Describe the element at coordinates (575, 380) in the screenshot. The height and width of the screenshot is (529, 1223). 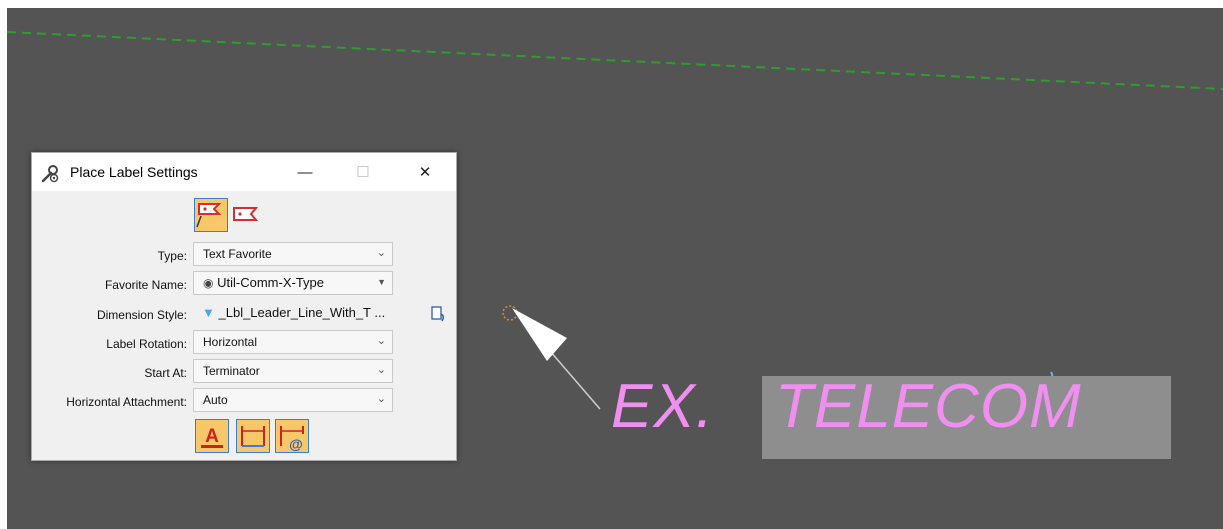
I see `leader-line` at that location.